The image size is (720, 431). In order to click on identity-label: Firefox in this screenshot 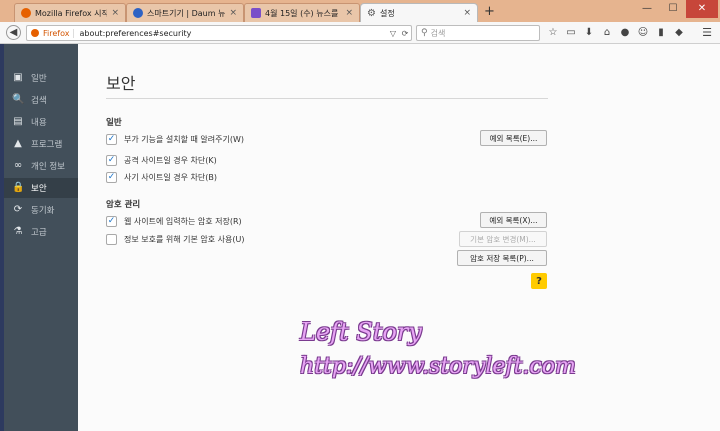, I will do `click(59, 33)`.